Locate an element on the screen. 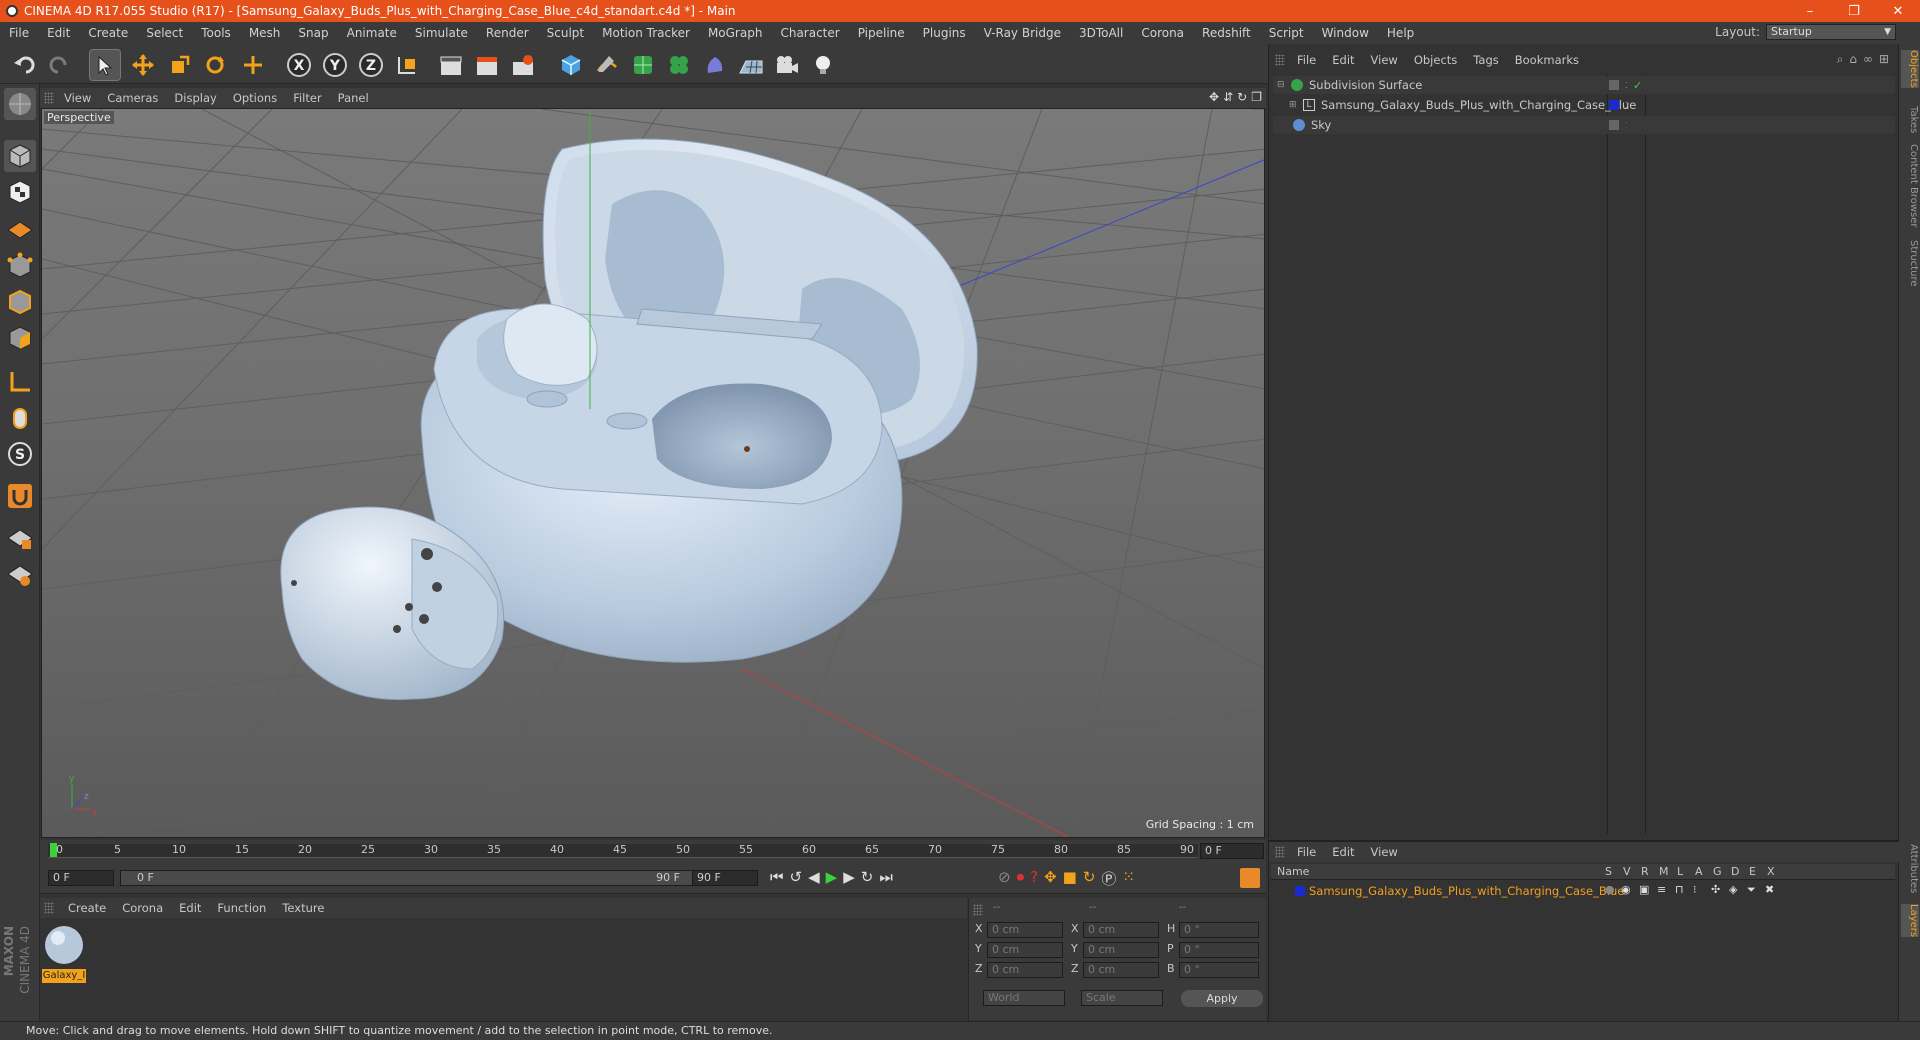  menu-3dtoall: 3DToAll is located at coordinates (1101, 33).